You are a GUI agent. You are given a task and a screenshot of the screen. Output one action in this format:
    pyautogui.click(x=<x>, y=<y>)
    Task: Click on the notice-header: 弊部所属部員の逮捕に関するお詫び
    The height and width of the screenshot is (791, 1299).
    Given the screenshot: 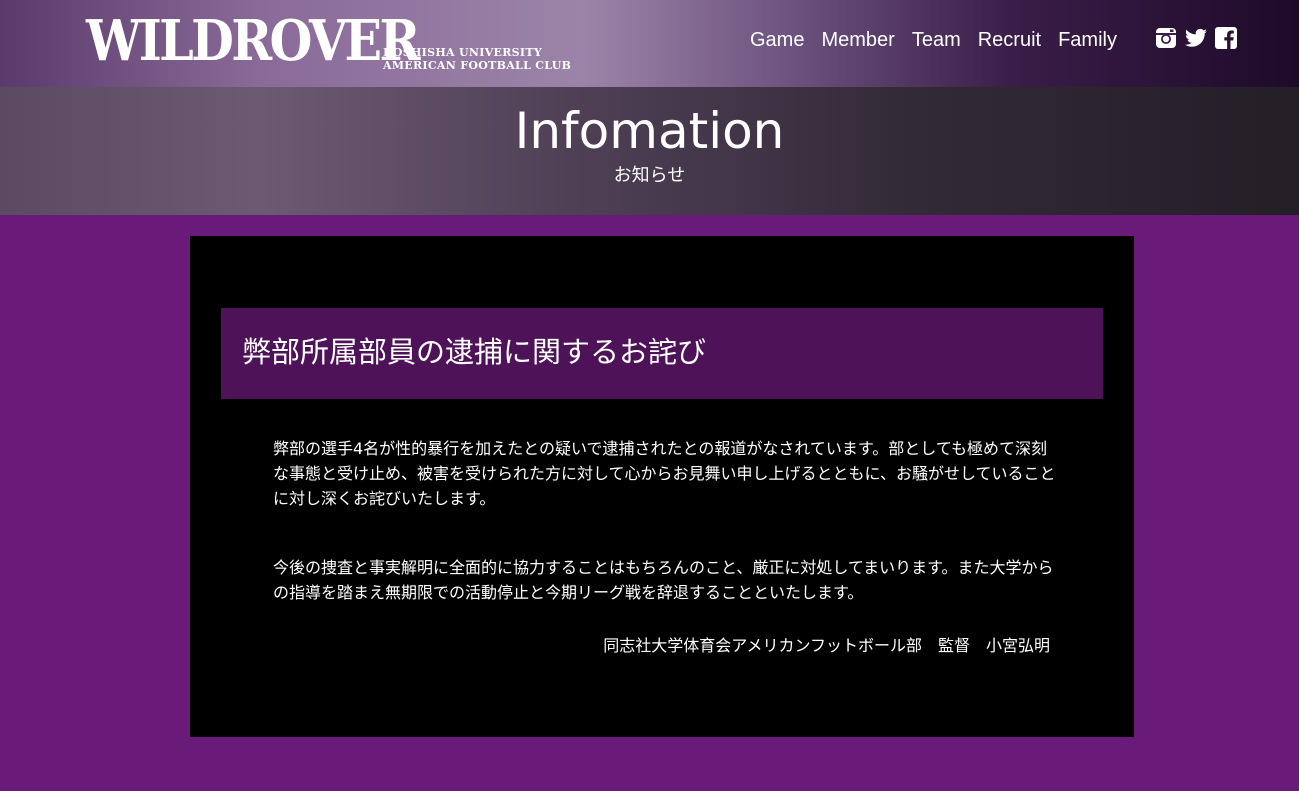 What is the action you would take?
    pyautogui.click(x=662, y=353)
    